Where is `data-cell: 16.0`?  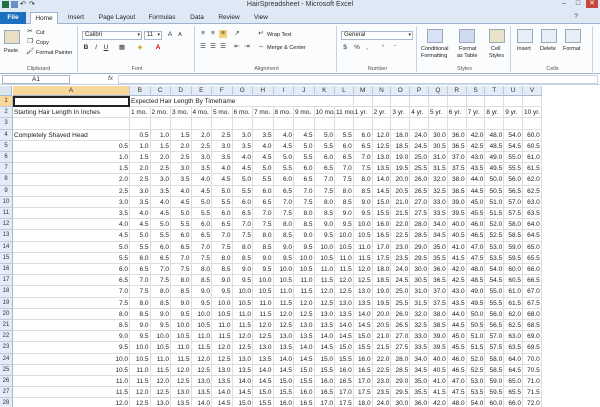 data-cell: 16.0 is located at coordinates (344, 370).